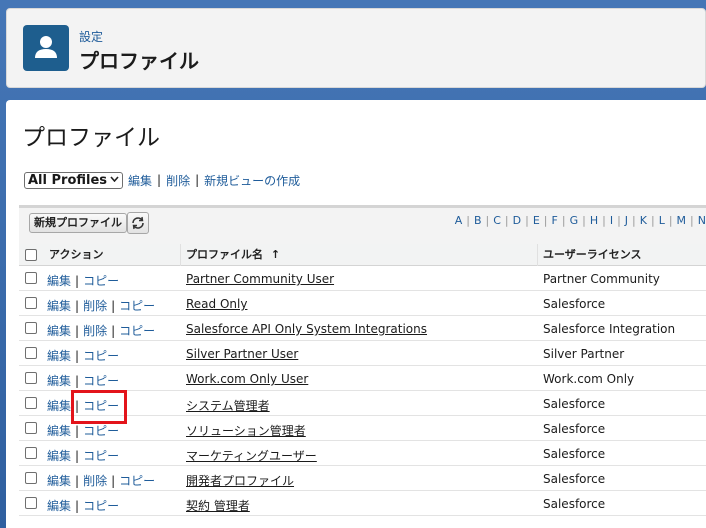  What do you see at coordinates (240, 481) in the screenshot?
I see `profile-name-link: 開発者プロファイル` at bounding box center [240, 481].